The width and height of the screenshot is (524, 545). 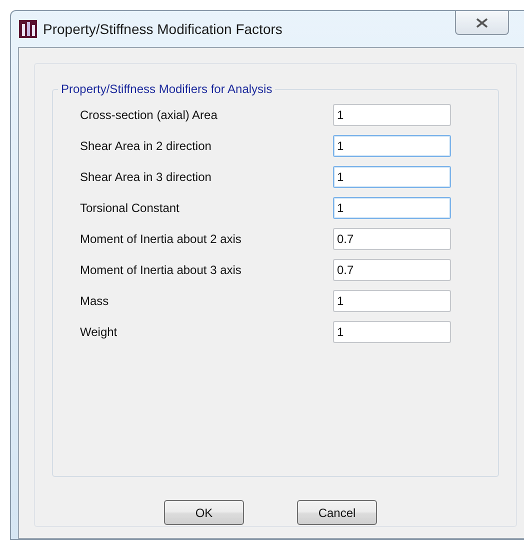 What do you see at coordinates (149, 115) in the screenshot?
I see `field-label: Cross-section (axial) Area` at bounding box center [149, 115].